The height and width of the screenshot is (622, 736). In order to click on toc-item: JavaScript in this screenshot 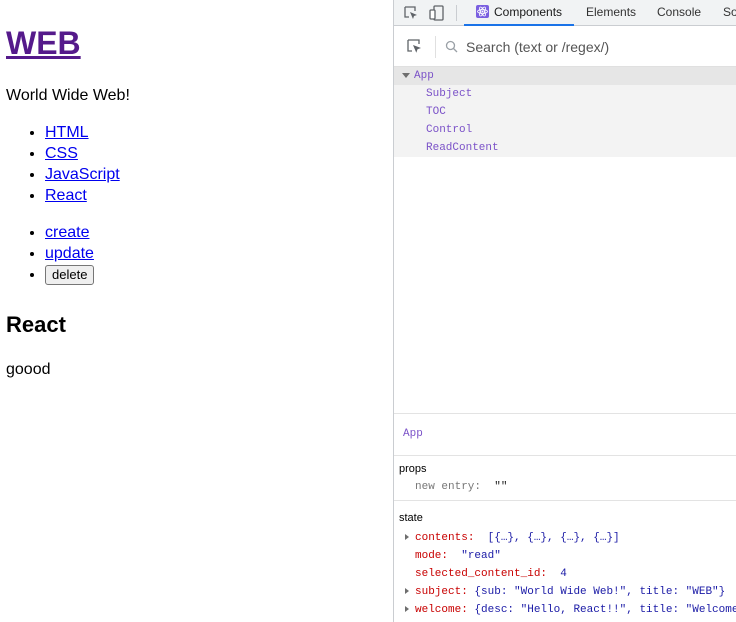, I will do `click(82, 174)`.